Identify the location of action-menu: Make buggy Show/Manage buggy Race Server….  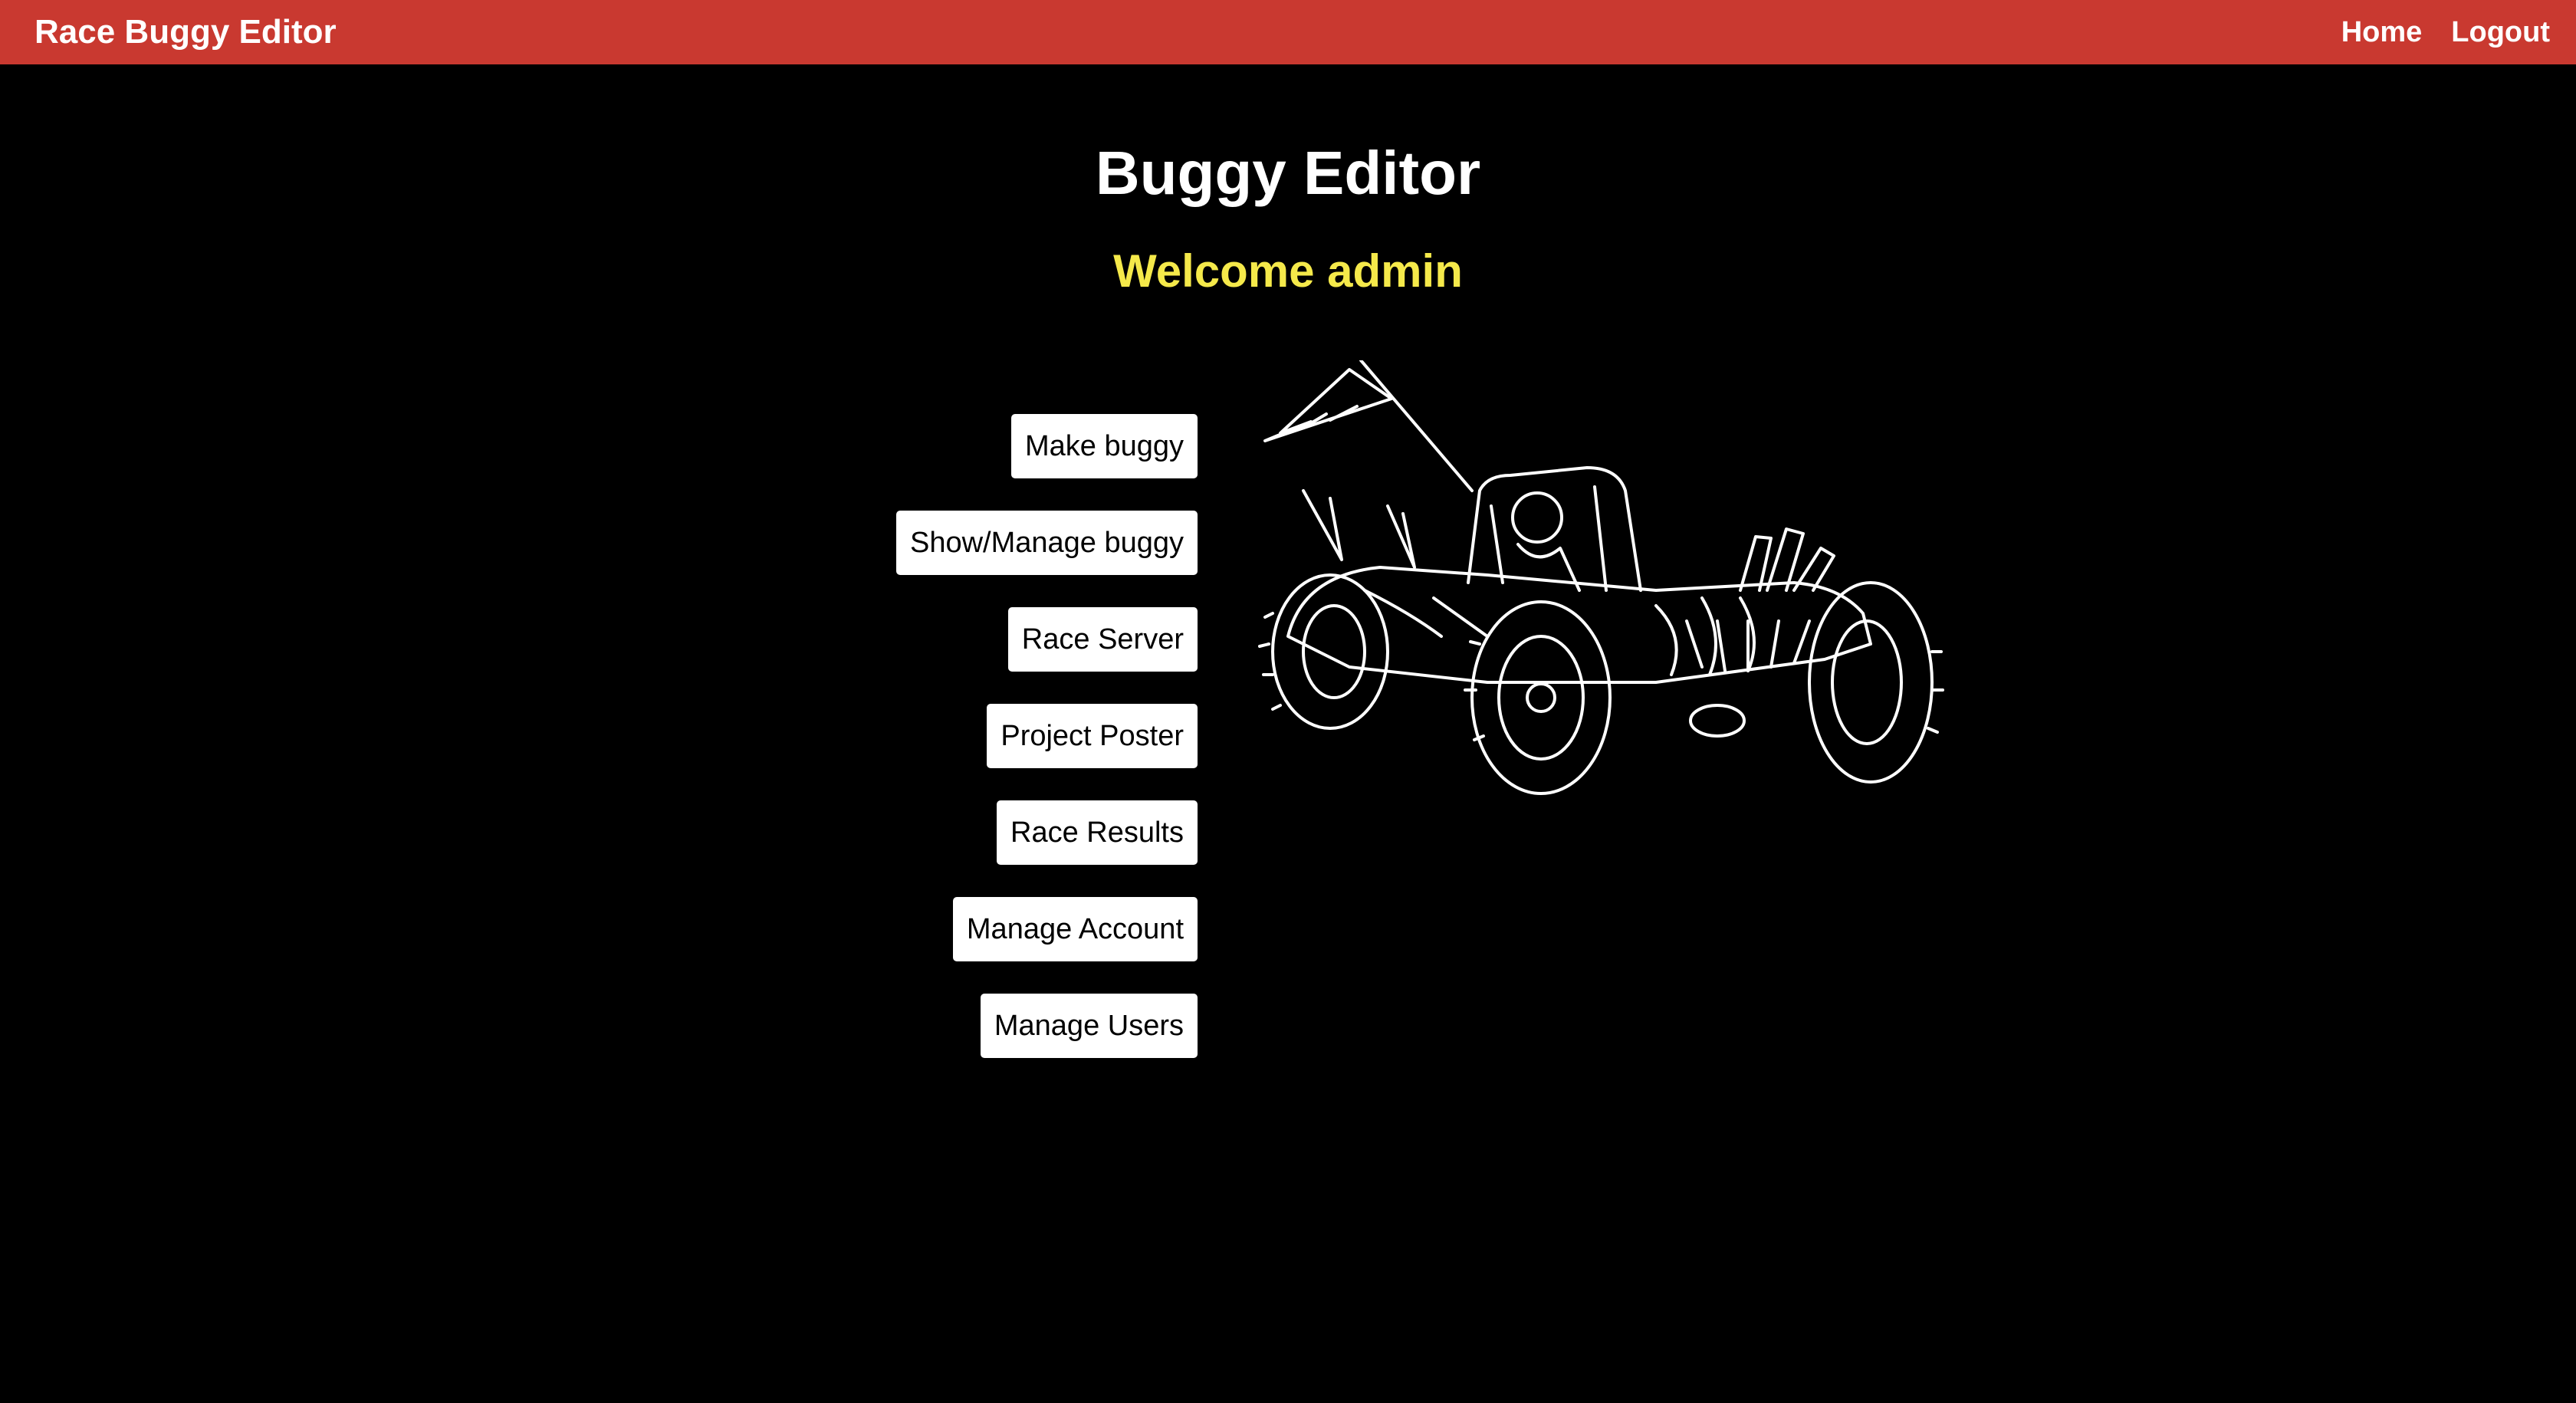
(1046, 736).